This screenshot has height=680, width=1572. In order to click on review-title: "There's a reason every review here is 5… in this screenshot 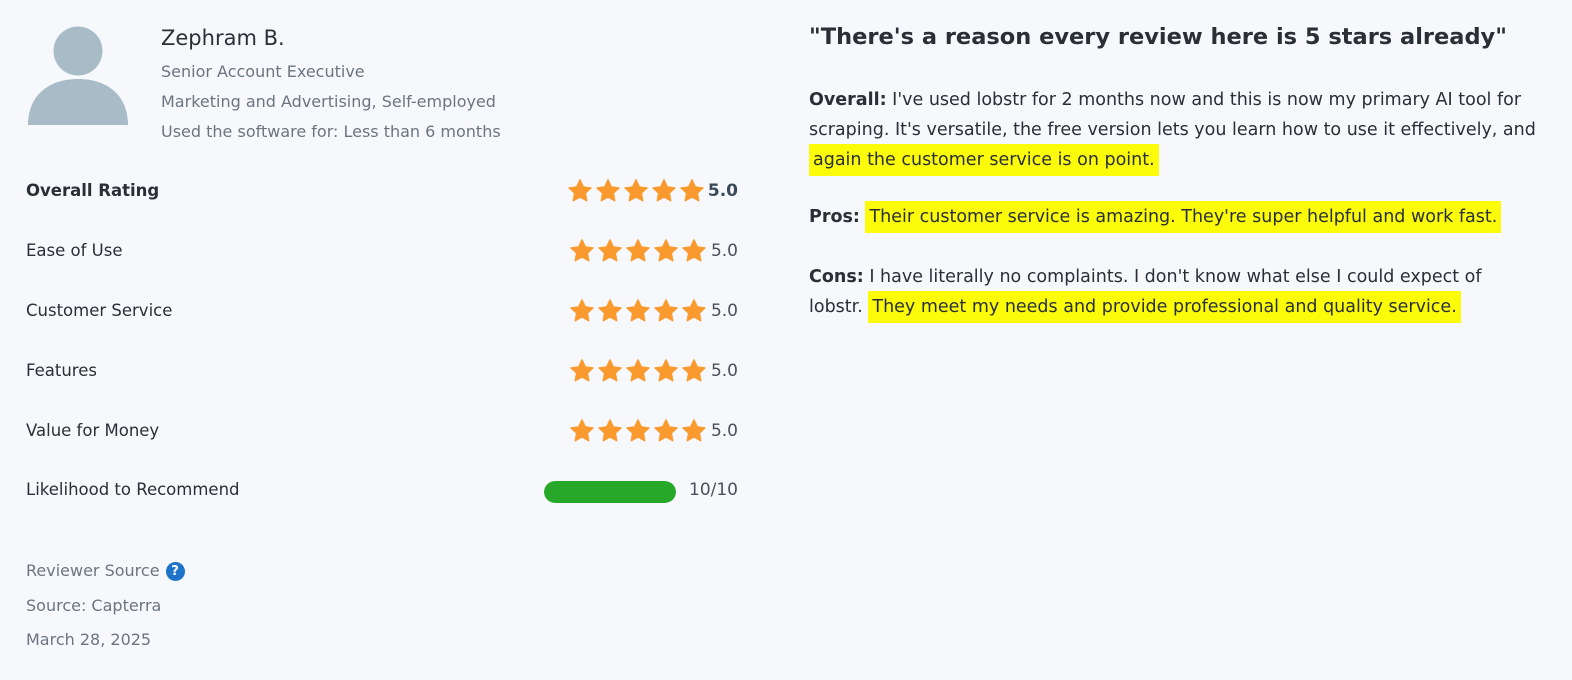, I will do `click(1158, 37)`.